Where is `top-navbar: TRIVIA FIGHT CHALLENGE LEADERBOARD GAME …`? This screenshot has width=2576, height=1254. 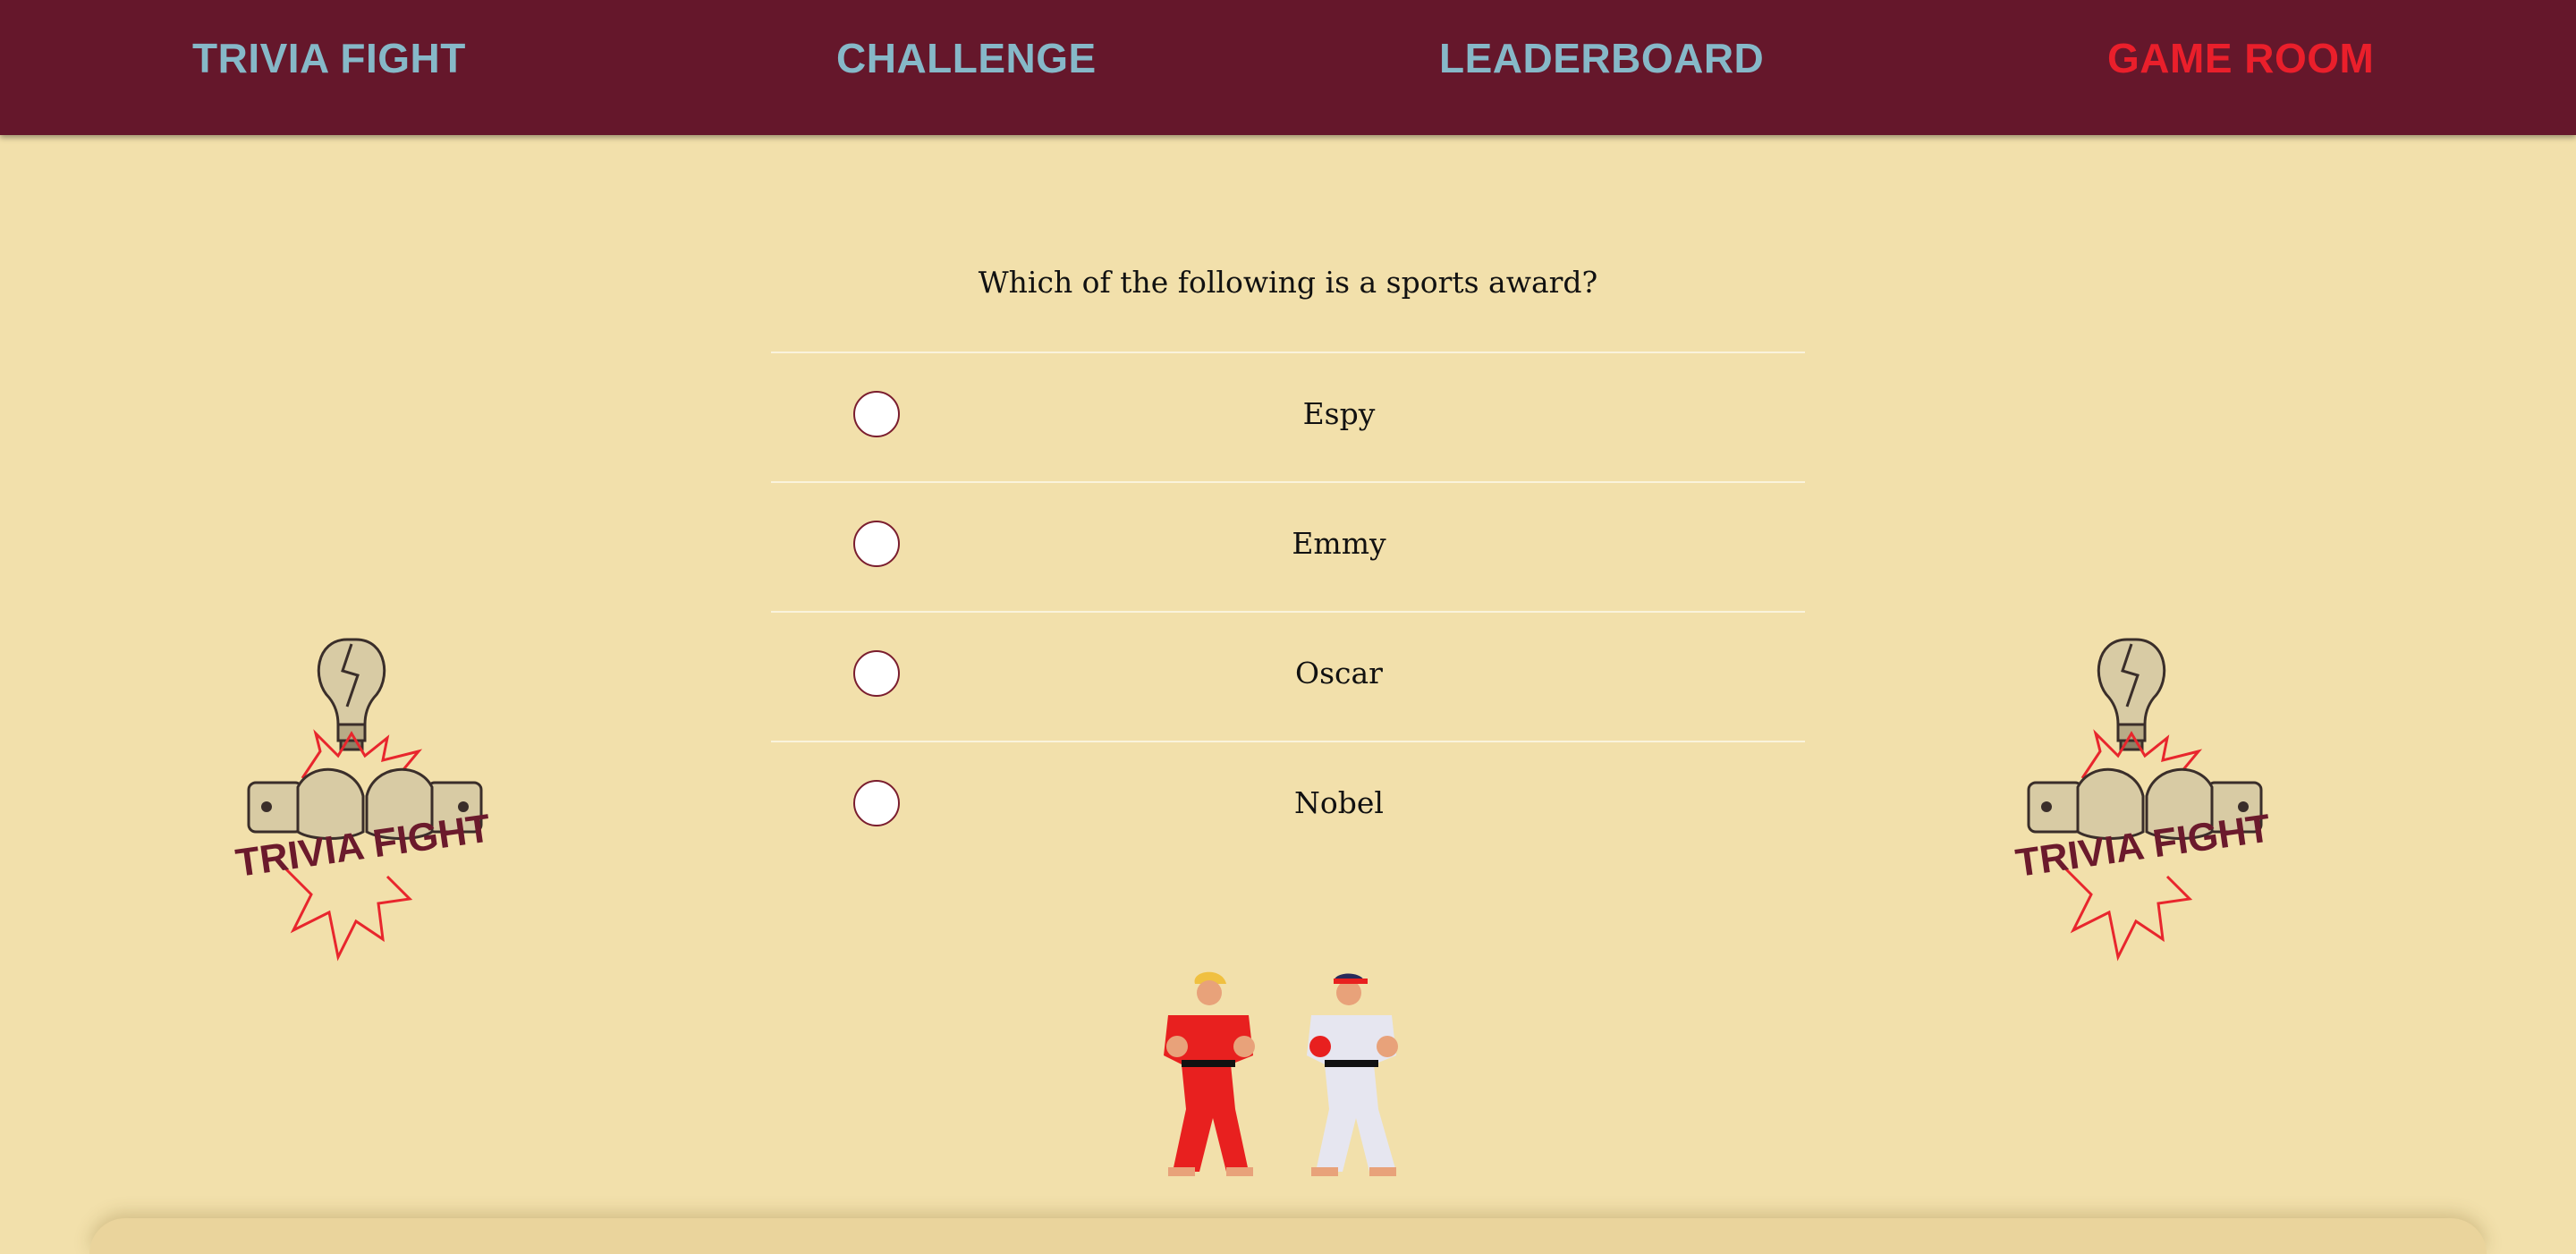 top-navbar: TRIVIA FIGHT CHALLENGE LEADERBOARD GAME … is located at coordinates (1288, 67).